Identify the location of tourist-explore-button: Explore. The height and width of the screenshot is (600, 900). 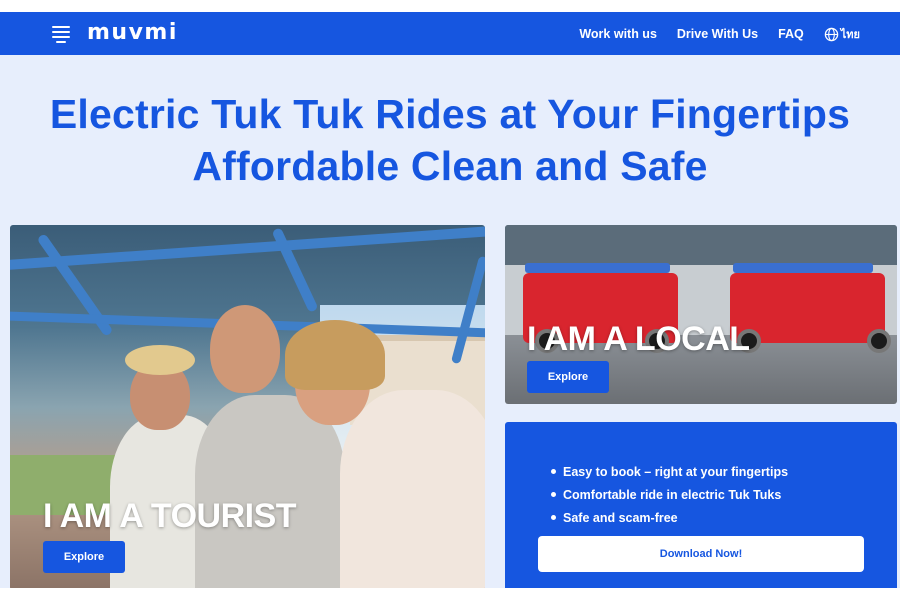
(84, 557).